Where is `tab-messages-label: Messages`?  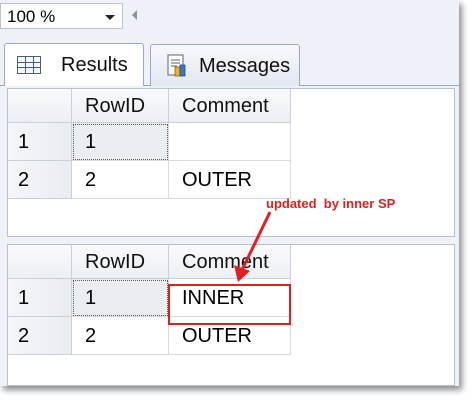
tab-messages-label: Messages is located at coordinates (245, 66).